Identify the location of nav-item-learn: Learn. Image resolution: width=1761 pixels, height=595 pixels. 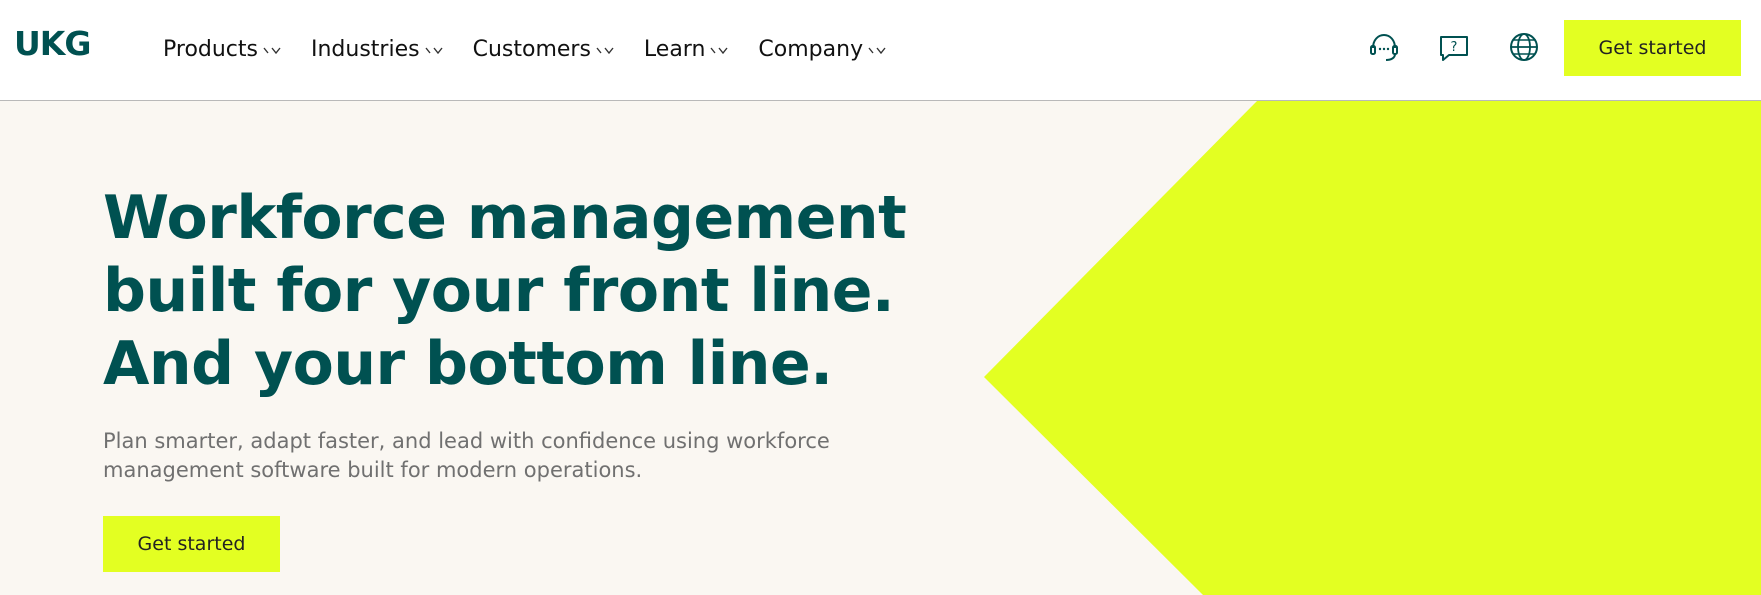
(687, 49).